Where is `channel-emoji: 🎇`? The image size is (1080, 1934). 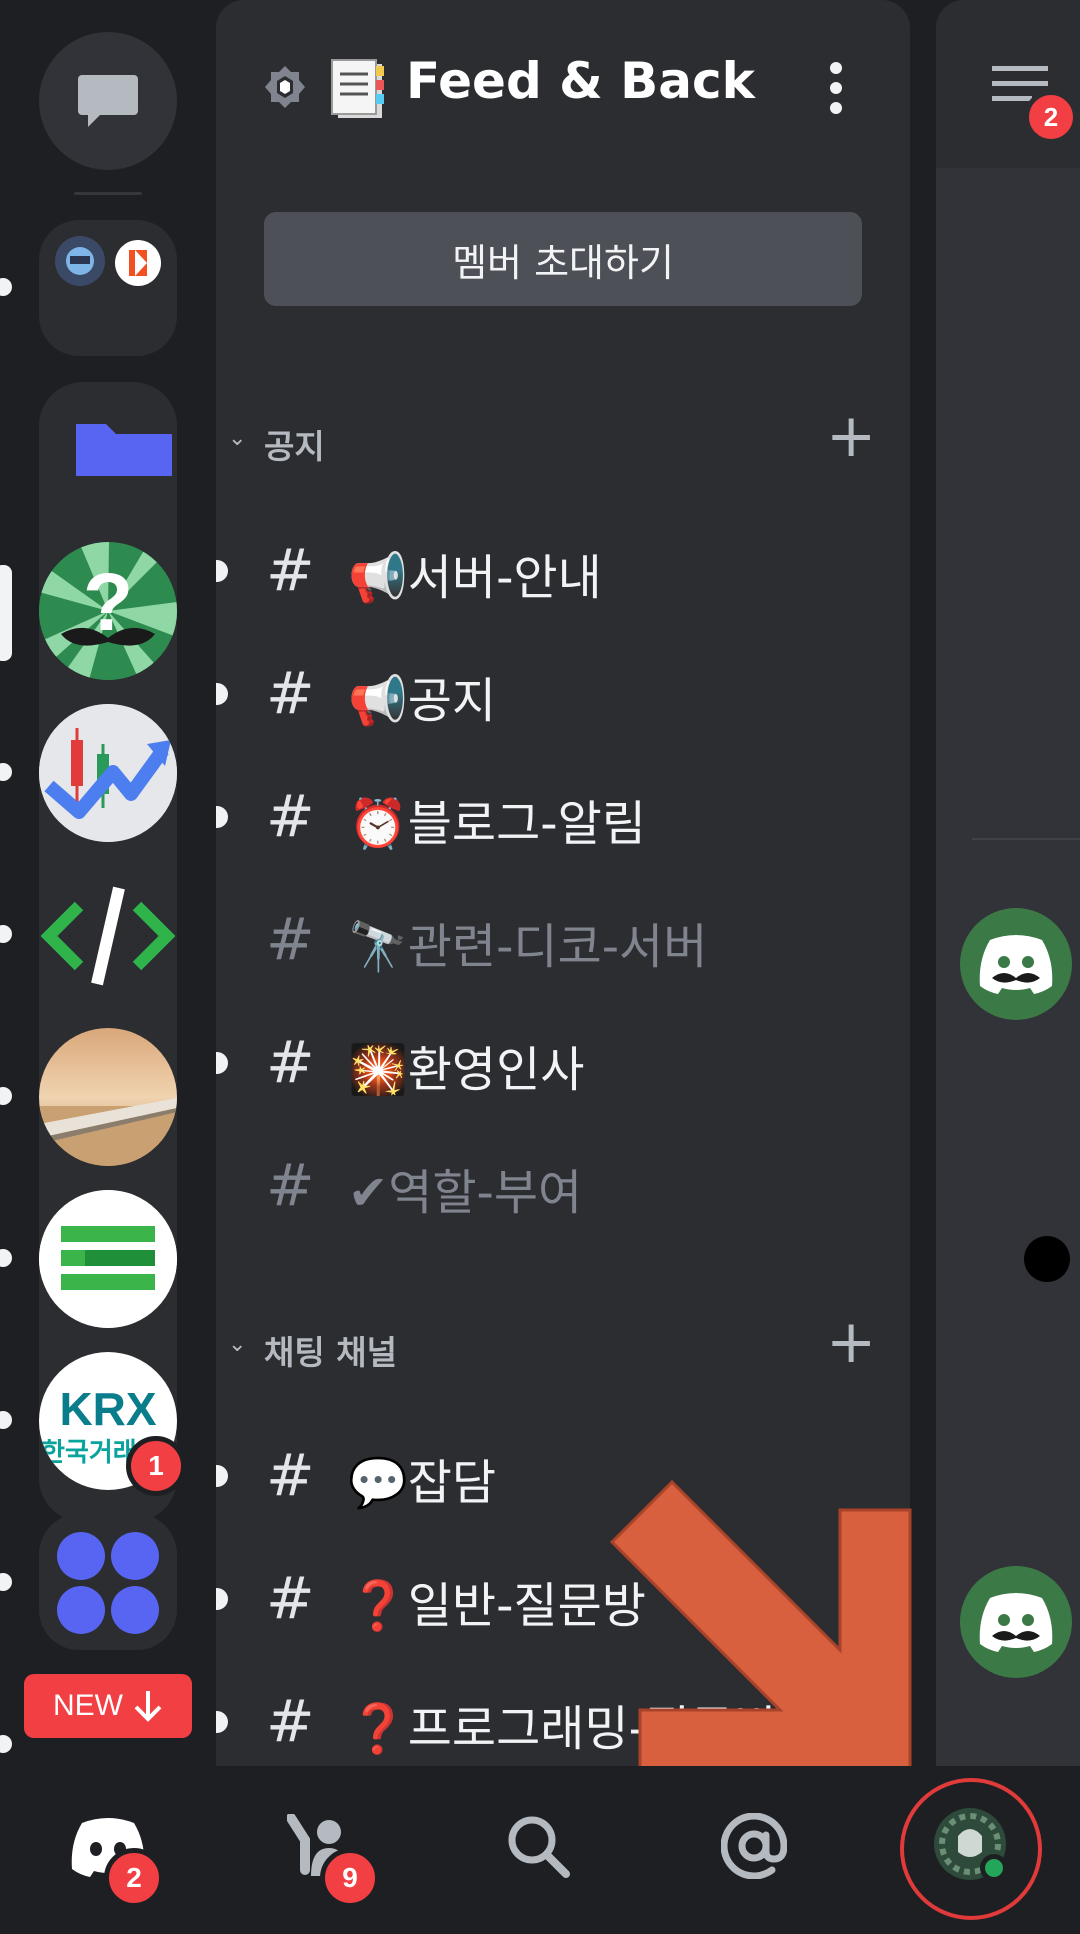 channel-emoji: 🎇 is located at coordinates (378, 1070).